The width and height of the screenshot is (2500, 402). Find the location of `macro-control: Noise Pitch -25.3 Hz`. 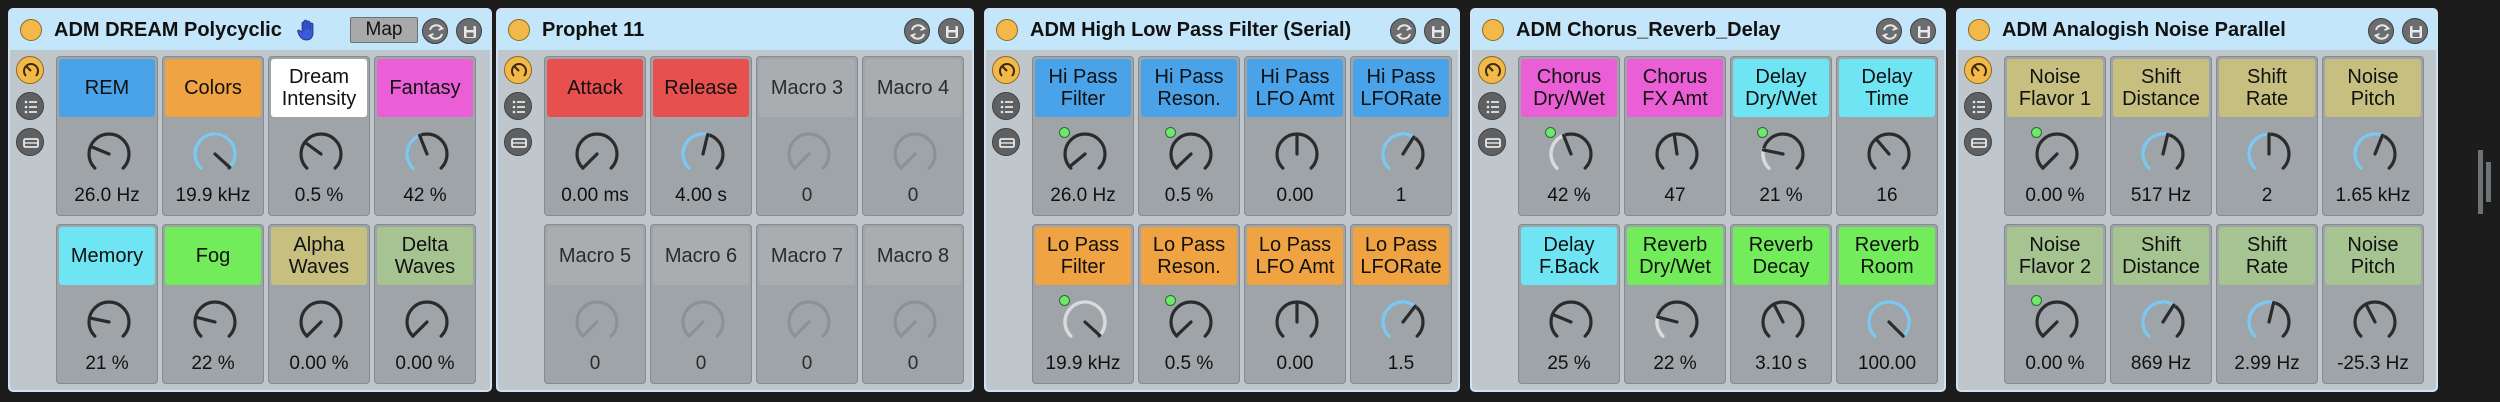

macro-control: Noise Pitch -25.3 Hz is located at coordinates (2373, 304).